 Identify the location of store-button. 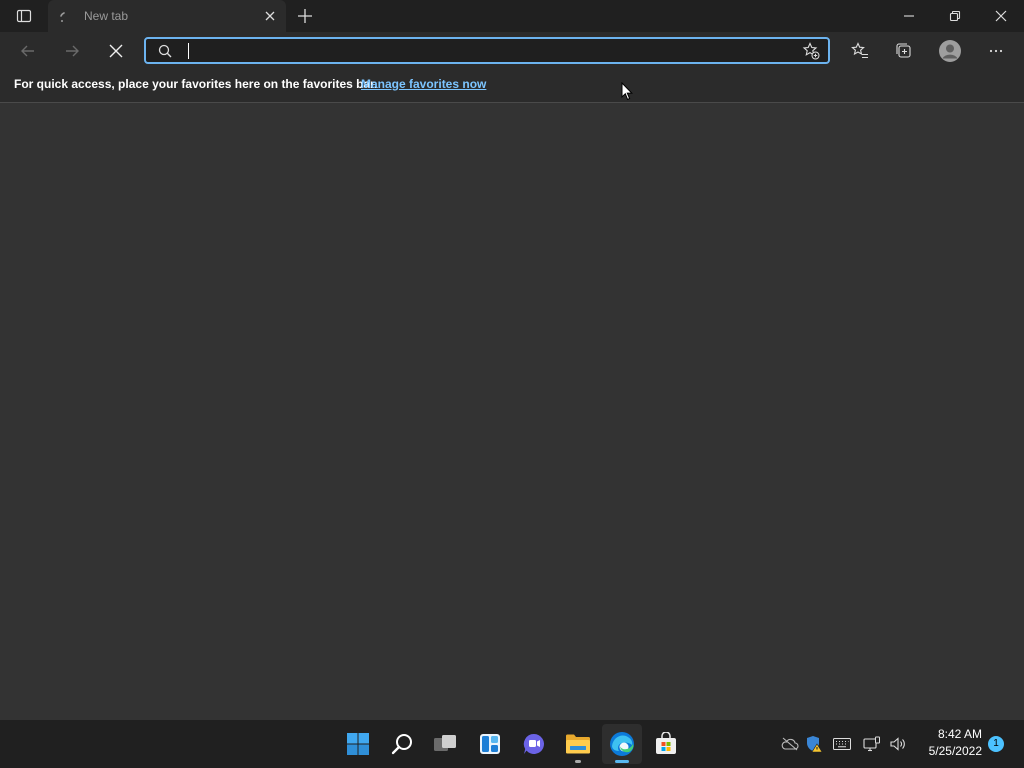
(666, 744).